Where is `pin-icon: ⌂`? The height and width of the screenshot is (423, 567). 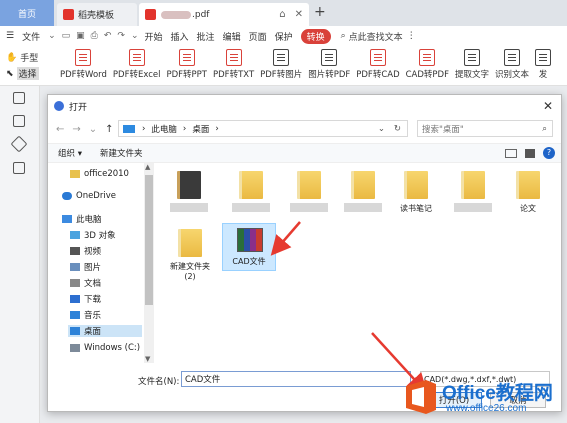
pin-icon: ⌂ is located at coordinates (282, 14).